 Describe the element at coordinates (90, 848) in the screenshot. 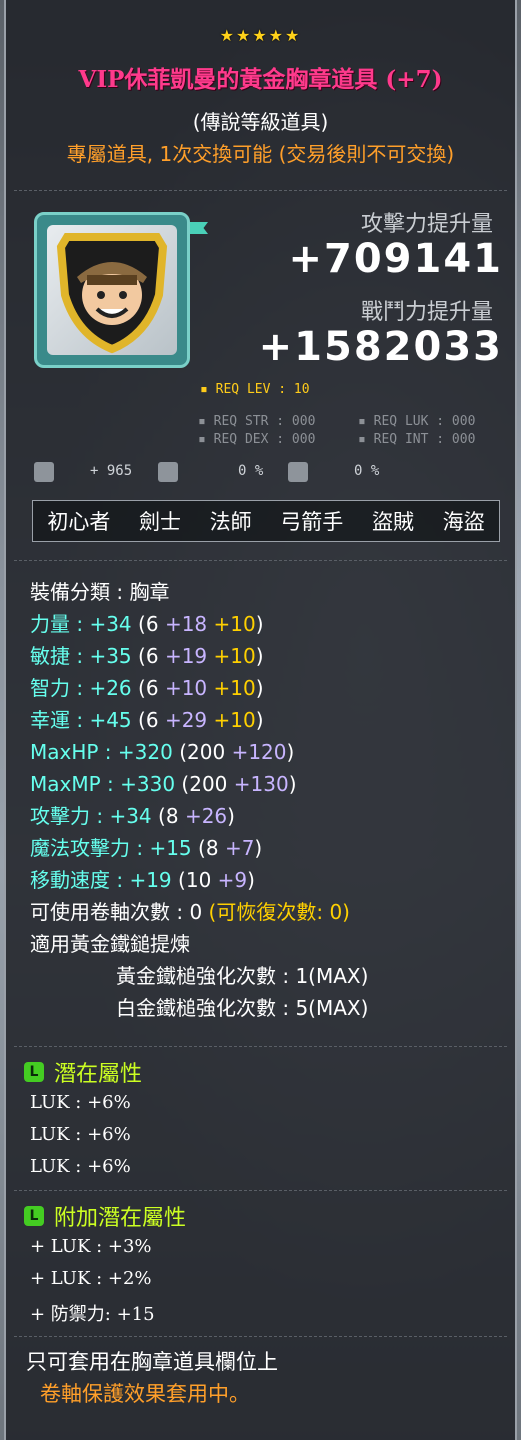

I see `stat-label: 魔法攻擊力 :` at that location.